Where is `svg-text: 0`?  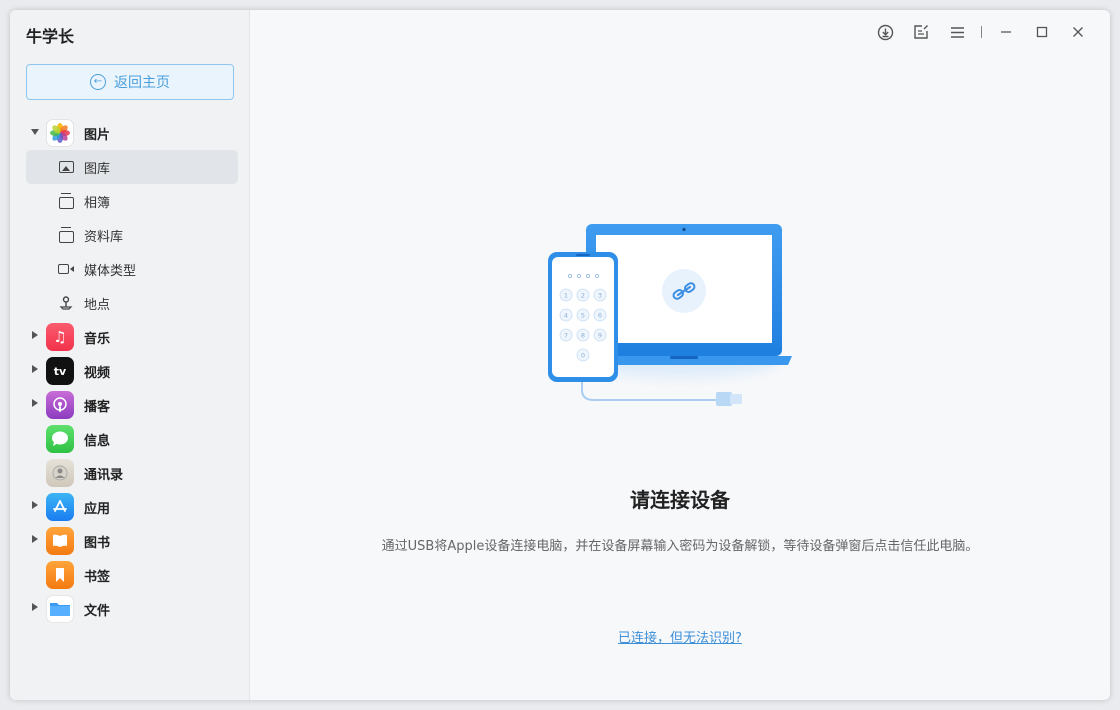 svg-text: 0 is located at coordinates (583, 356).